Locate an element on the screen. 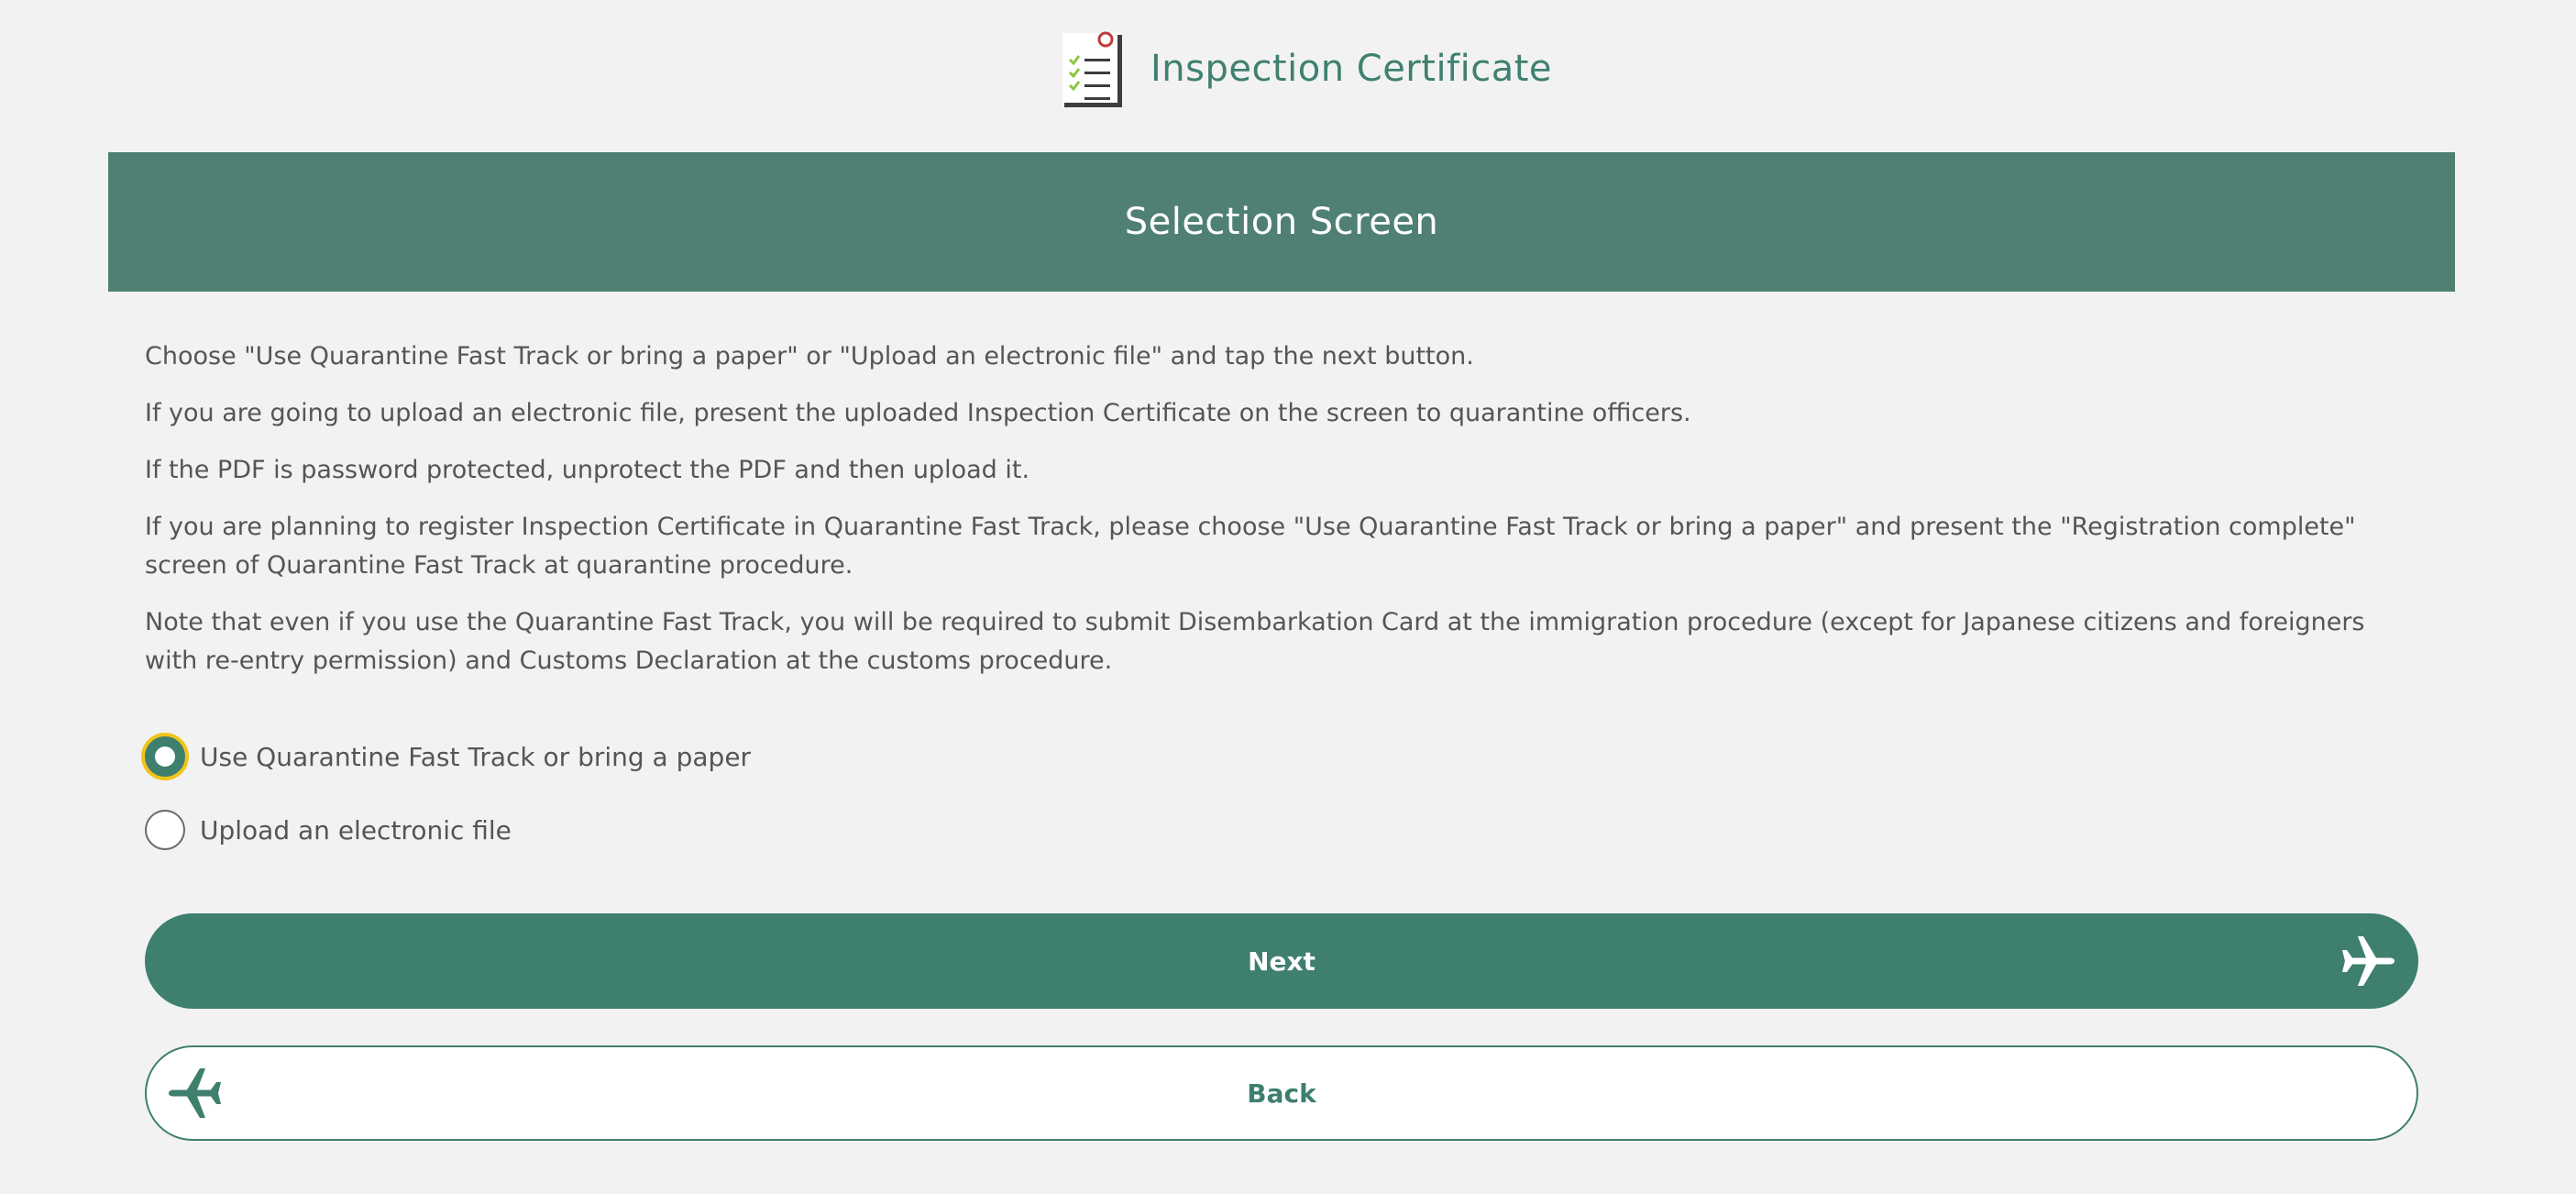  option-label: Upload an electronic file is located at coordinates (356, 830).